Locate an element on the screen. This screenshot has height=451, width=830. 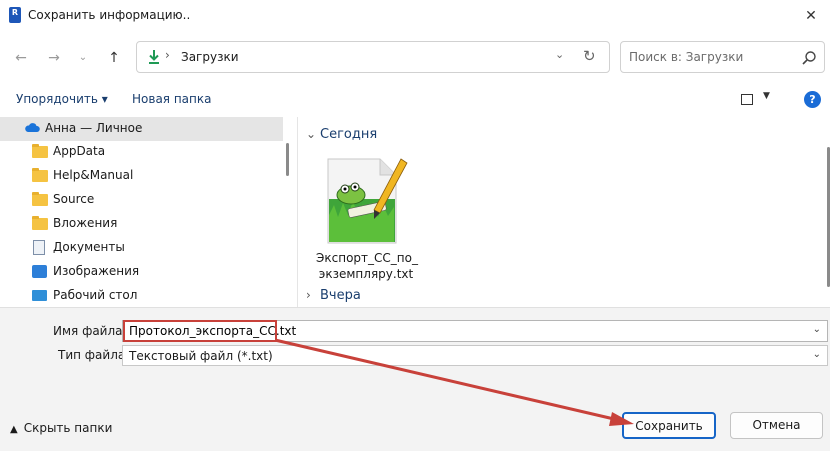
filetype-select: Текстовый файл (*.txt) ⌄ is located at coordinates (475, 355).